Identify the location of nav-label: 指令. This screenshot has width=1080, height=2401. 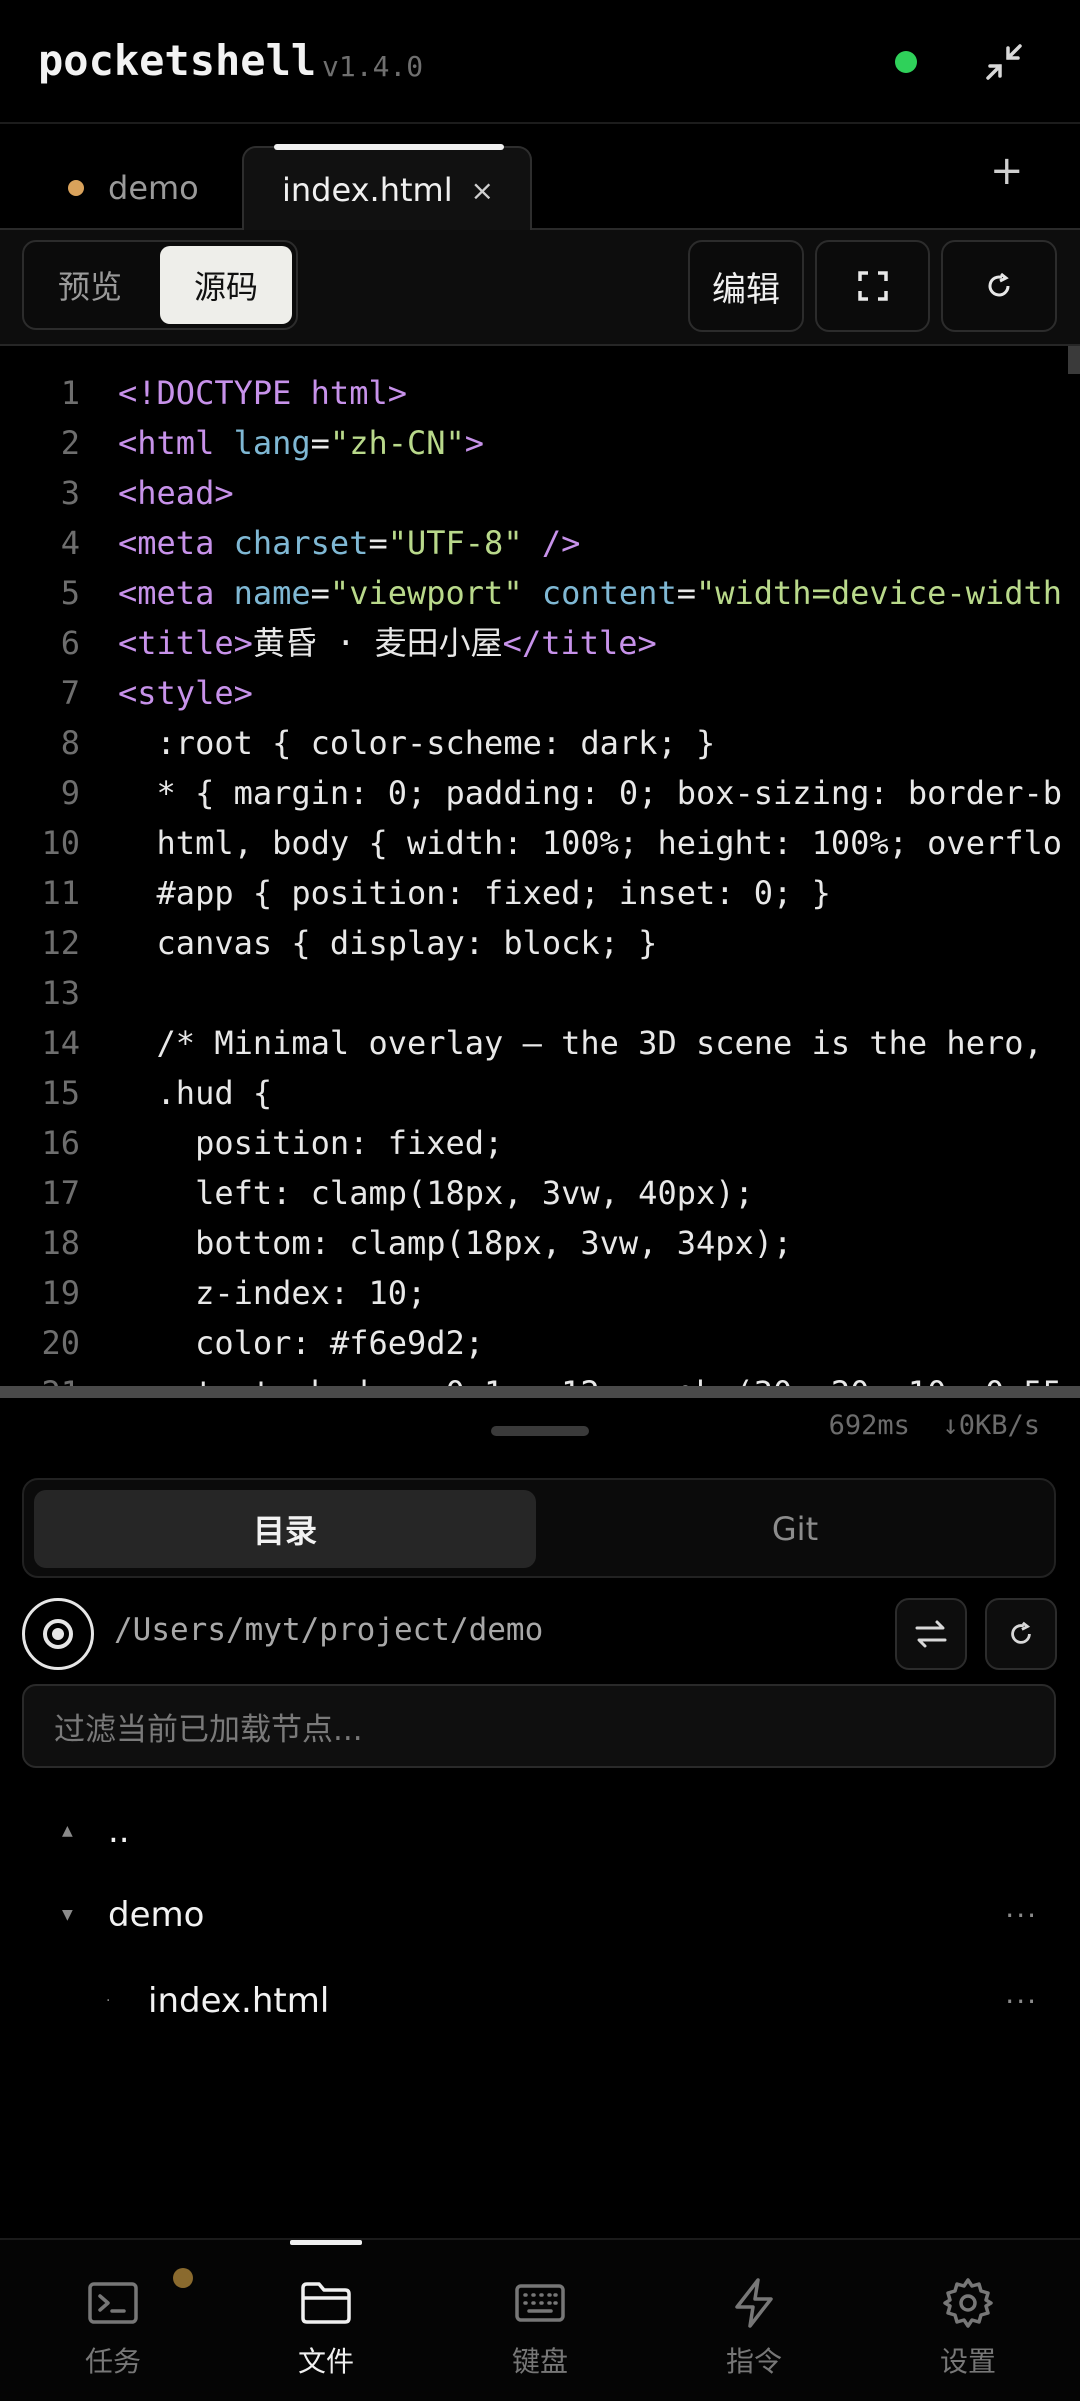
(753, 2361).